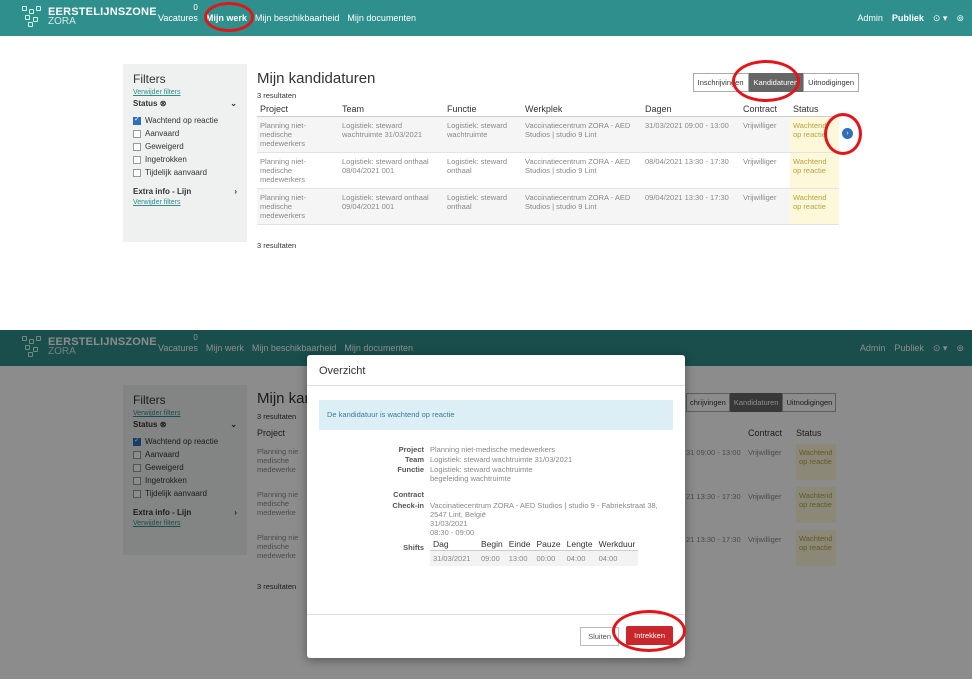 The width and height of the screenshot is (972, 679). I want to click on filter-option: Tijdelijk aanvaard, so click(185, 172).